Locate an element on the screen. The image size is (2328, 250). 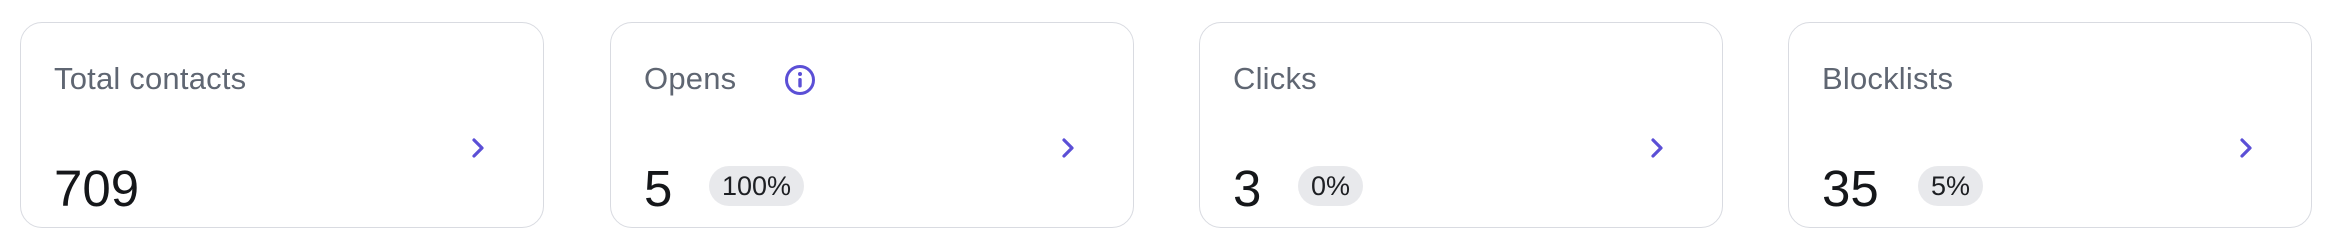
stat-card-title: Clicks is located at coordinates (1275, 78).